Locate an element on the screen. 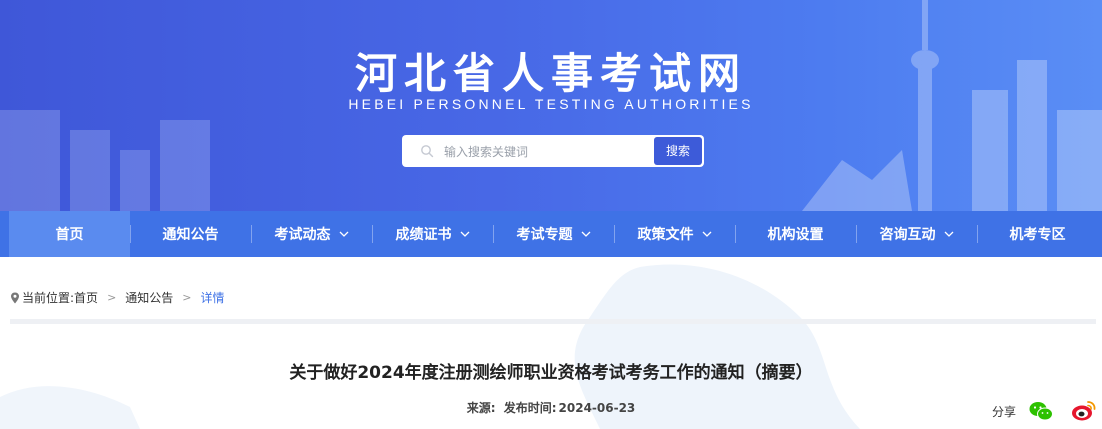 The width and height of the screenshot is (1102, 429). share-bar: 分享 is located at coordinates (1044, 411).